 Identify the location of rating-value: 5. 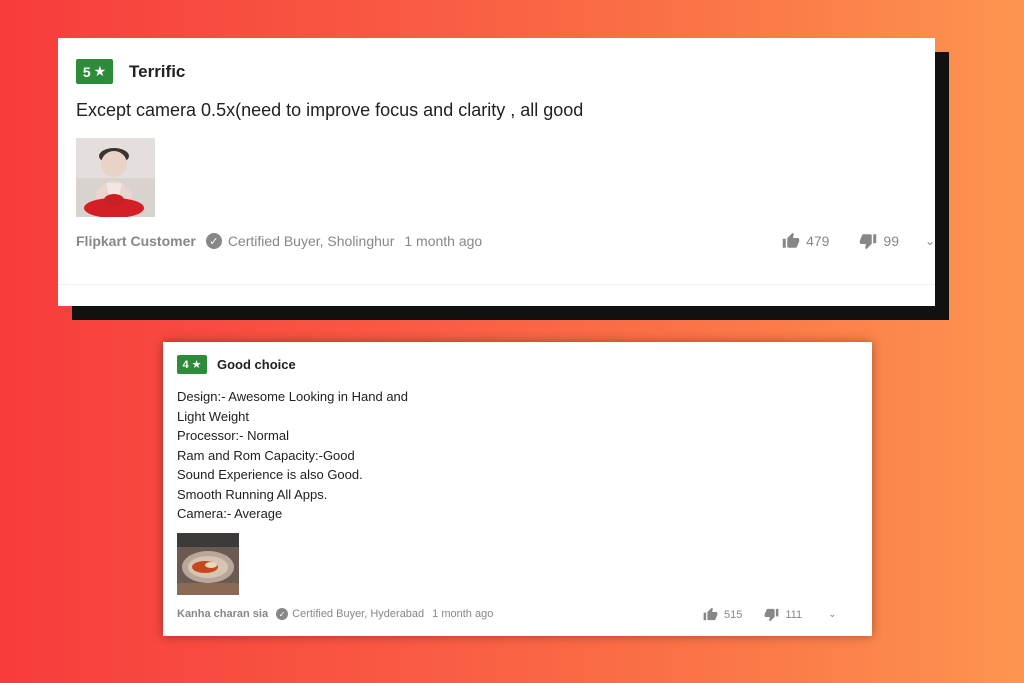
(86, 71).